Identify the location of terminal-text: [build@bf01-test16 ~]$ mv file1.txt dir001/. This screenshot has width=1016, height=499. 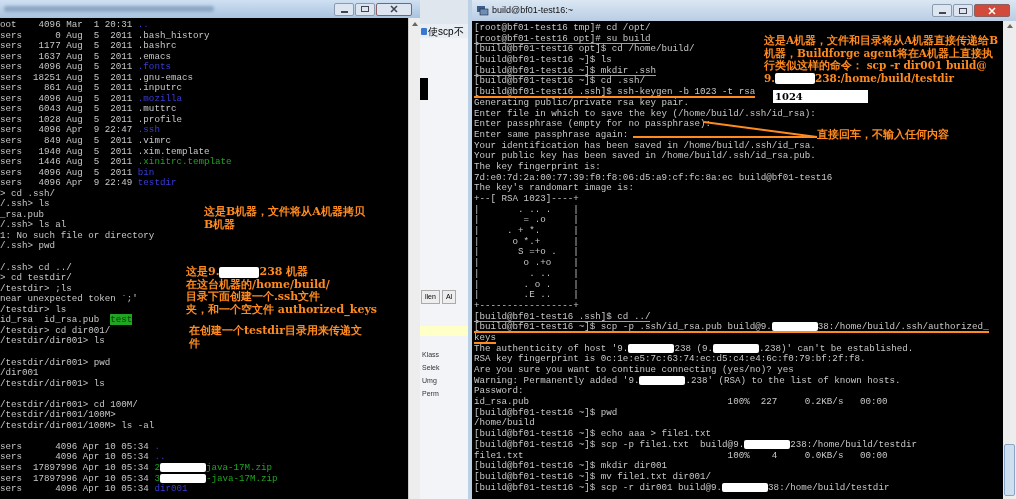
(593, 476).